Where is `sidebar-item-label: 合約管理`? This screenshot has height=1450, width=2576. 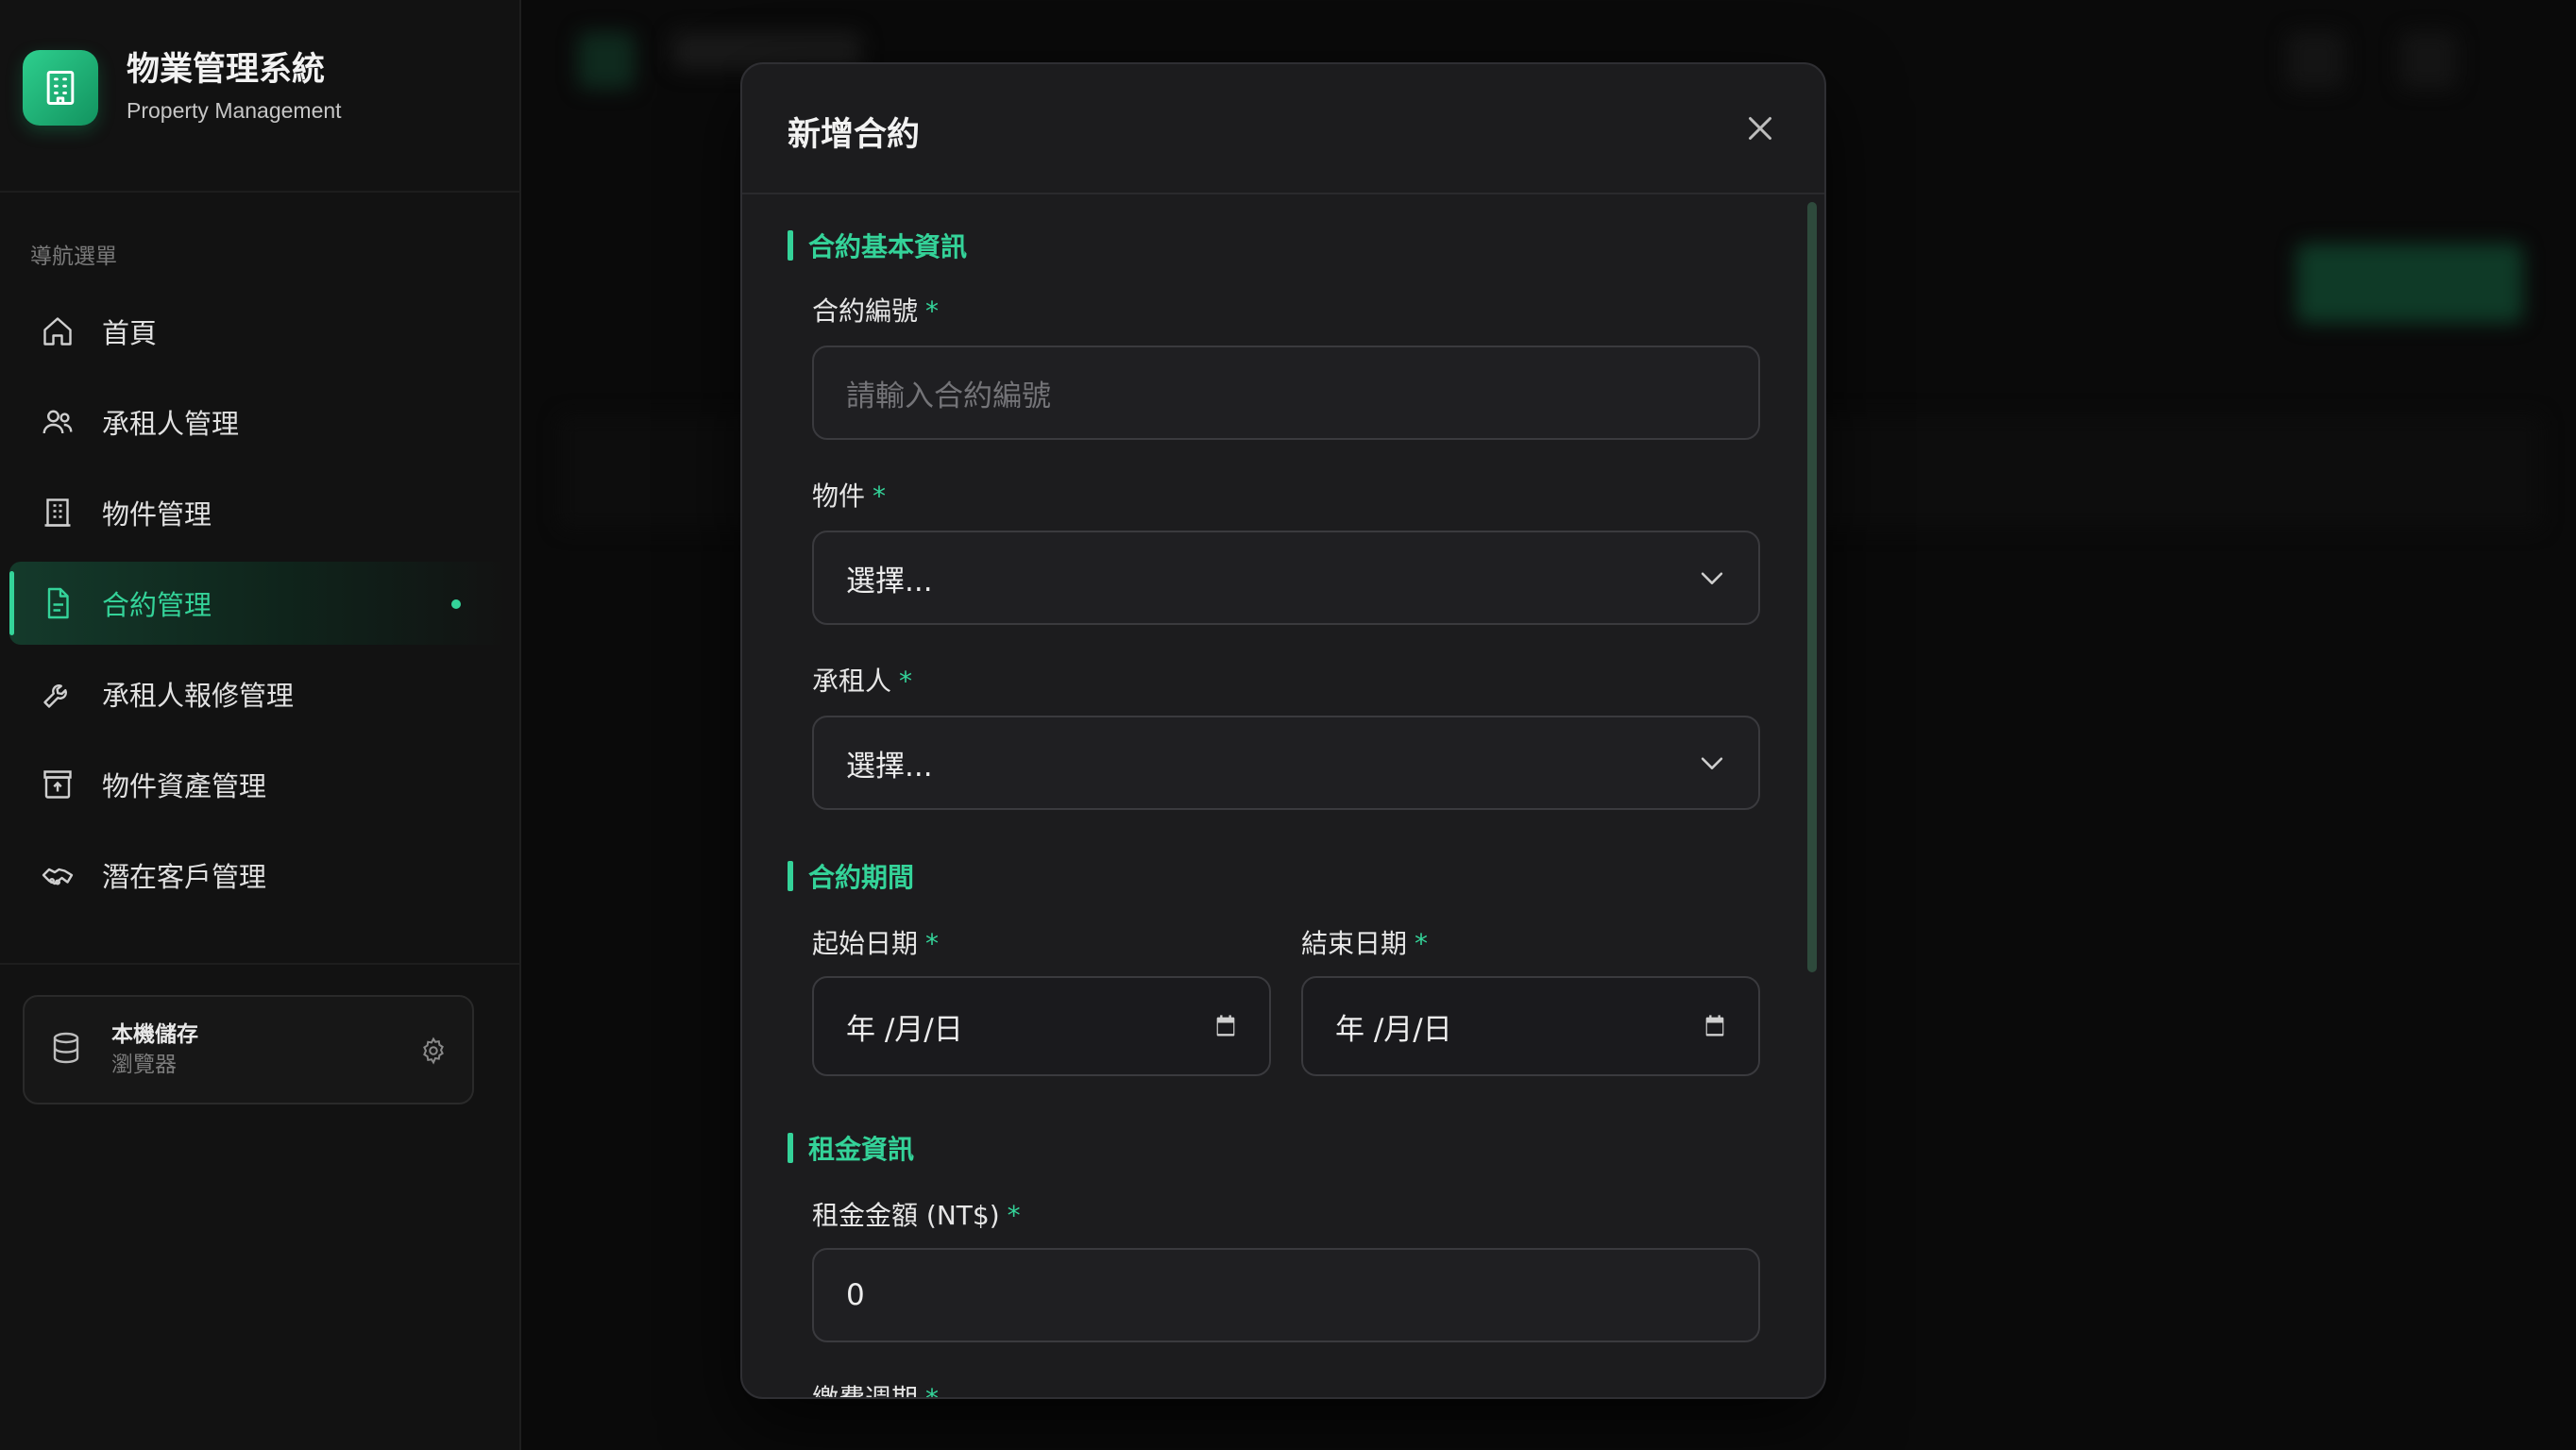
sidebar-item-label: 合約管理 is located at coordinates (157, 605).